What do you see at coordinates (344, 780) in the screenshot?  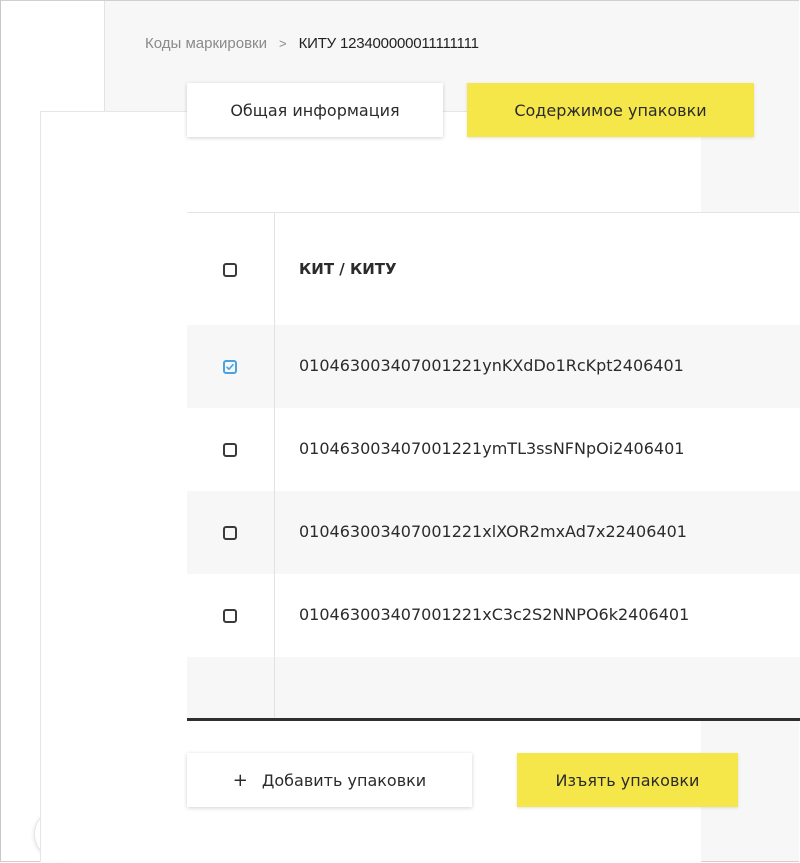 I see `add-packages-label: Добавить упаковки` at bounding box center [344, 780].